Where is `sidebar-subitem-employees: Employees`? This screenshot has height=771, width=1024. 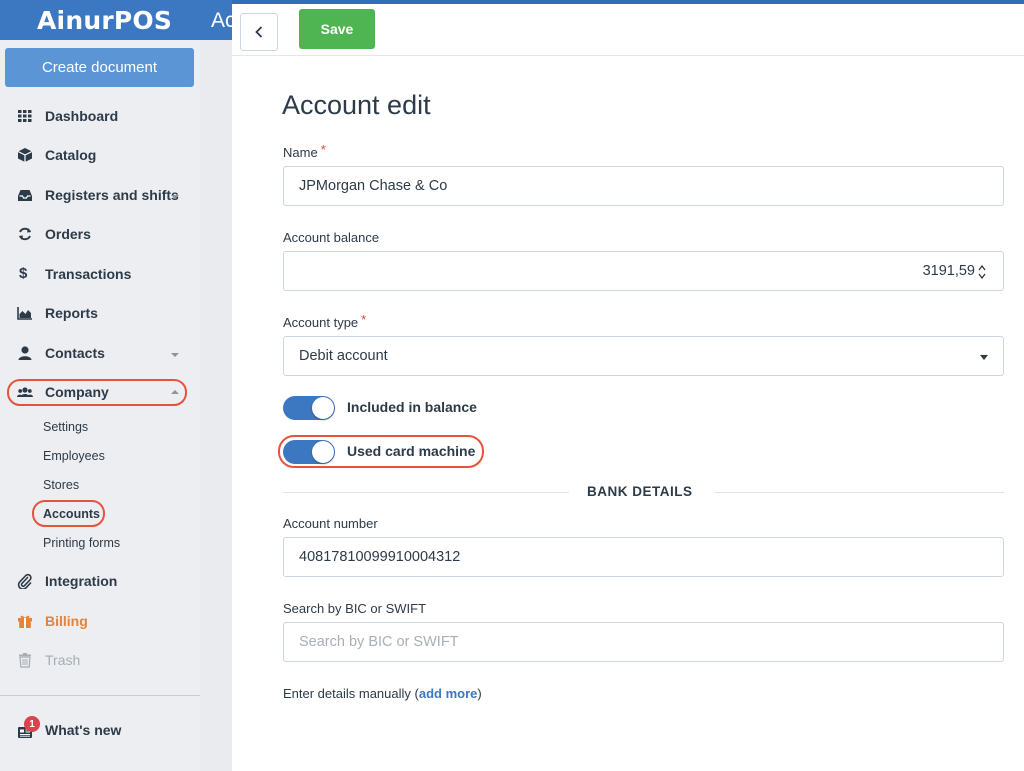 sidebar-subitem-employees: Employees is located at coordinates (74, 456).